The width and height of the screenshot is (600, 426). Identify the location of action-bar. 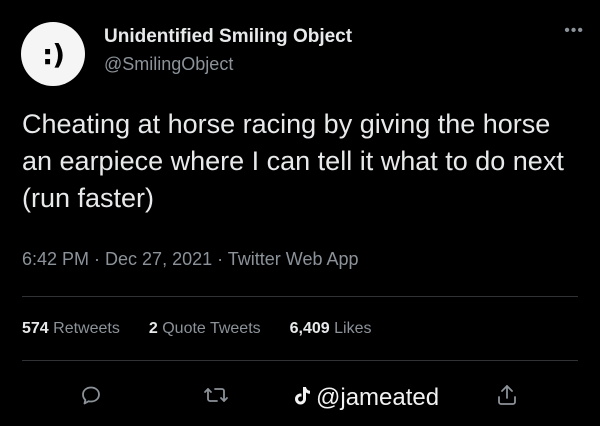
(300, 401).